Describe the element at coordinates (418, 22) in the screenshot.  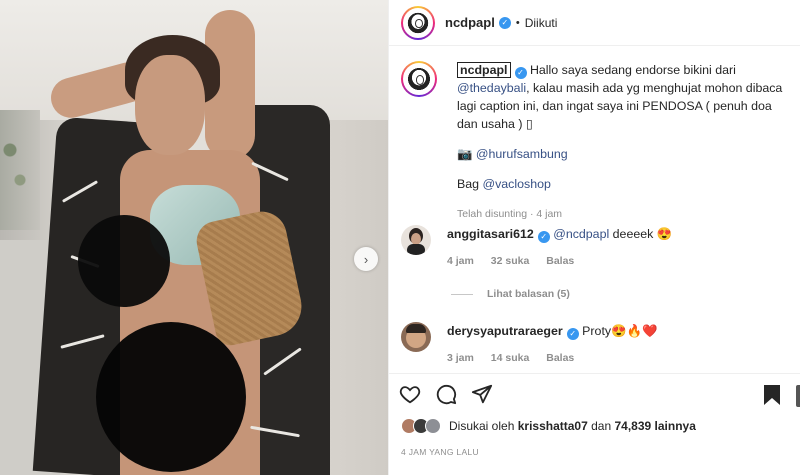
I see `author-avatar` at that location.